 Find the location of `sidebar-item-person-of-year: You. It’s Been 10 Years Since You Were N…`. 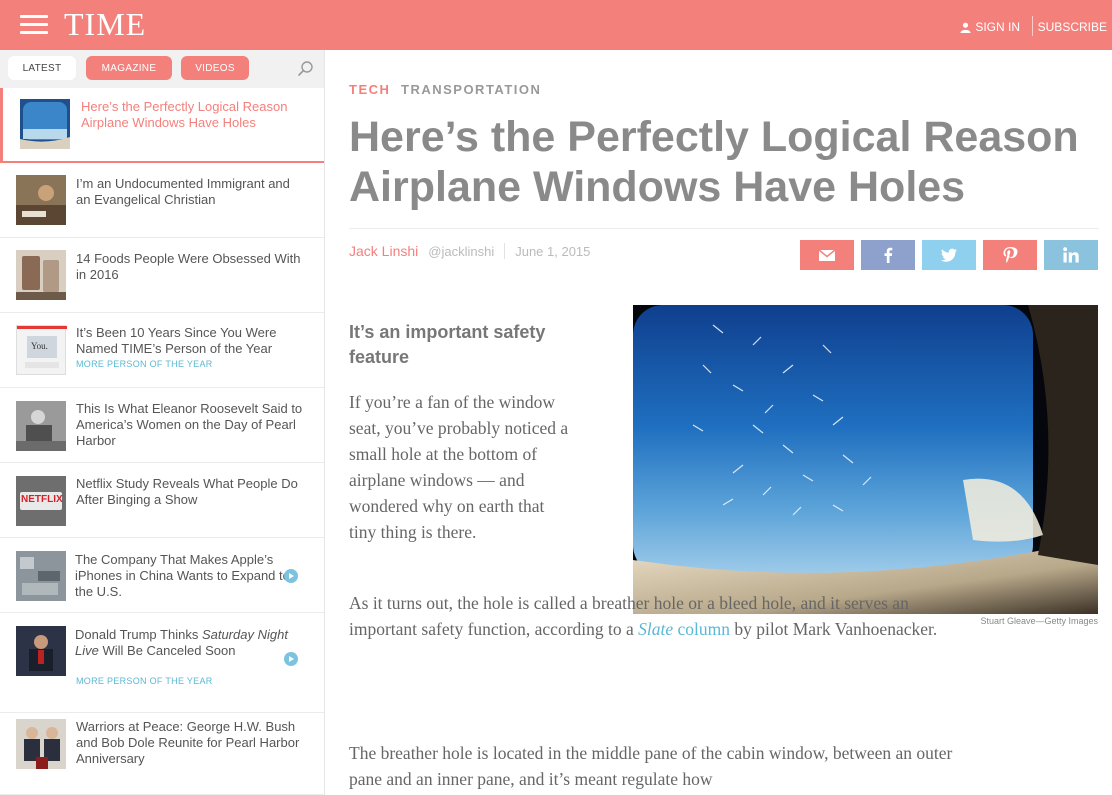

sidebar-item-person-of-year: You. It’s Been 10 Years Since You Were N… is located at coordinates (162, 350).